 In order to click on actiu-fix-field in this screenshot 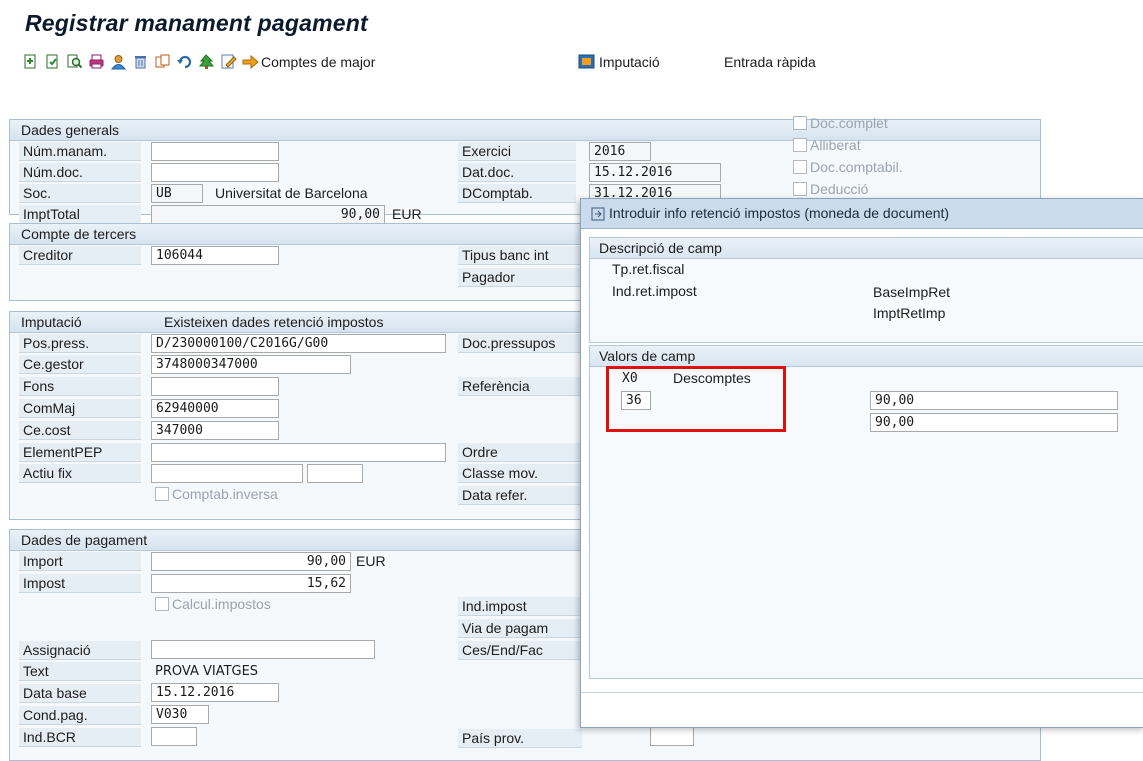, I will do `click(227, 473)`.